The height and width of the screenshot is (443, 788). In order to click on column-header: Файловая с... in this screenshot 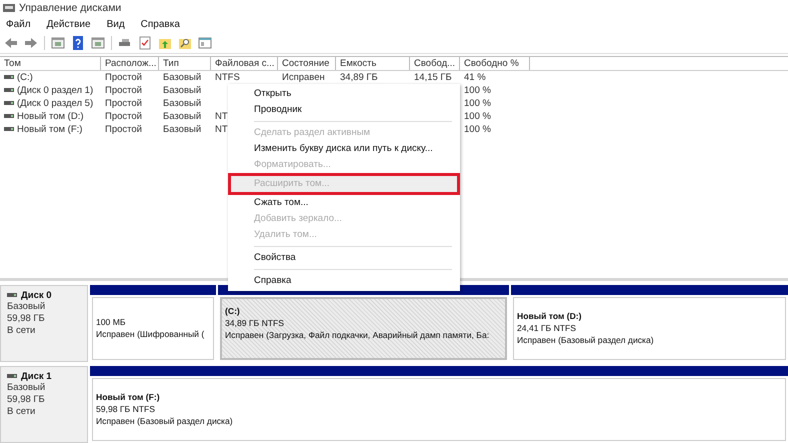, I will do `click(244, 63)`.